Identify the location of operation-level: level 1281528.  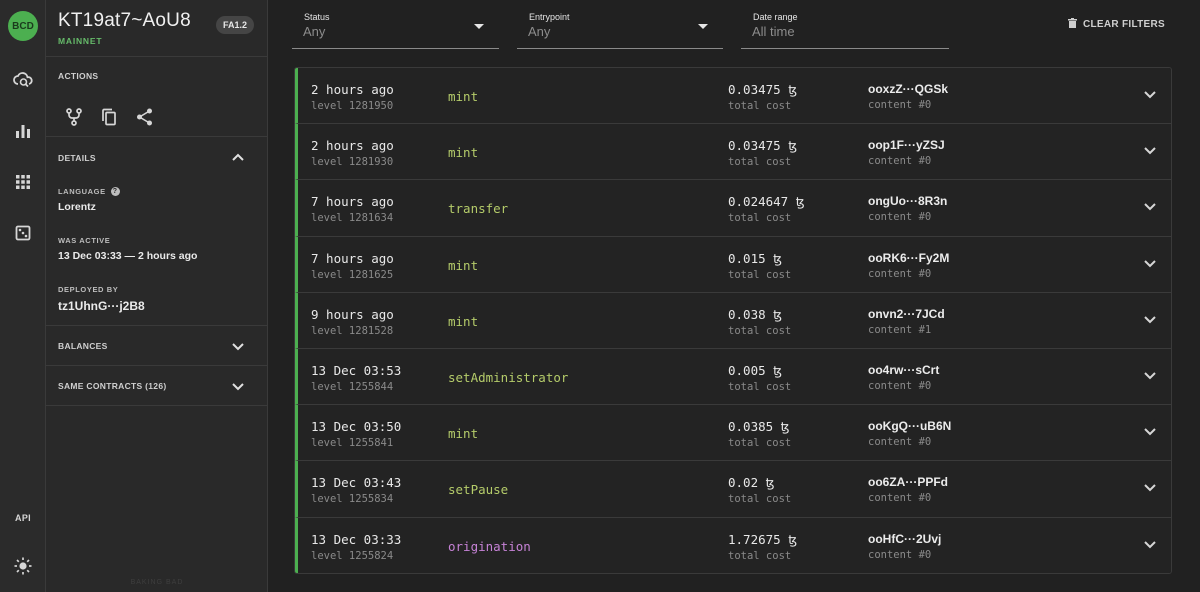
(352, 330).